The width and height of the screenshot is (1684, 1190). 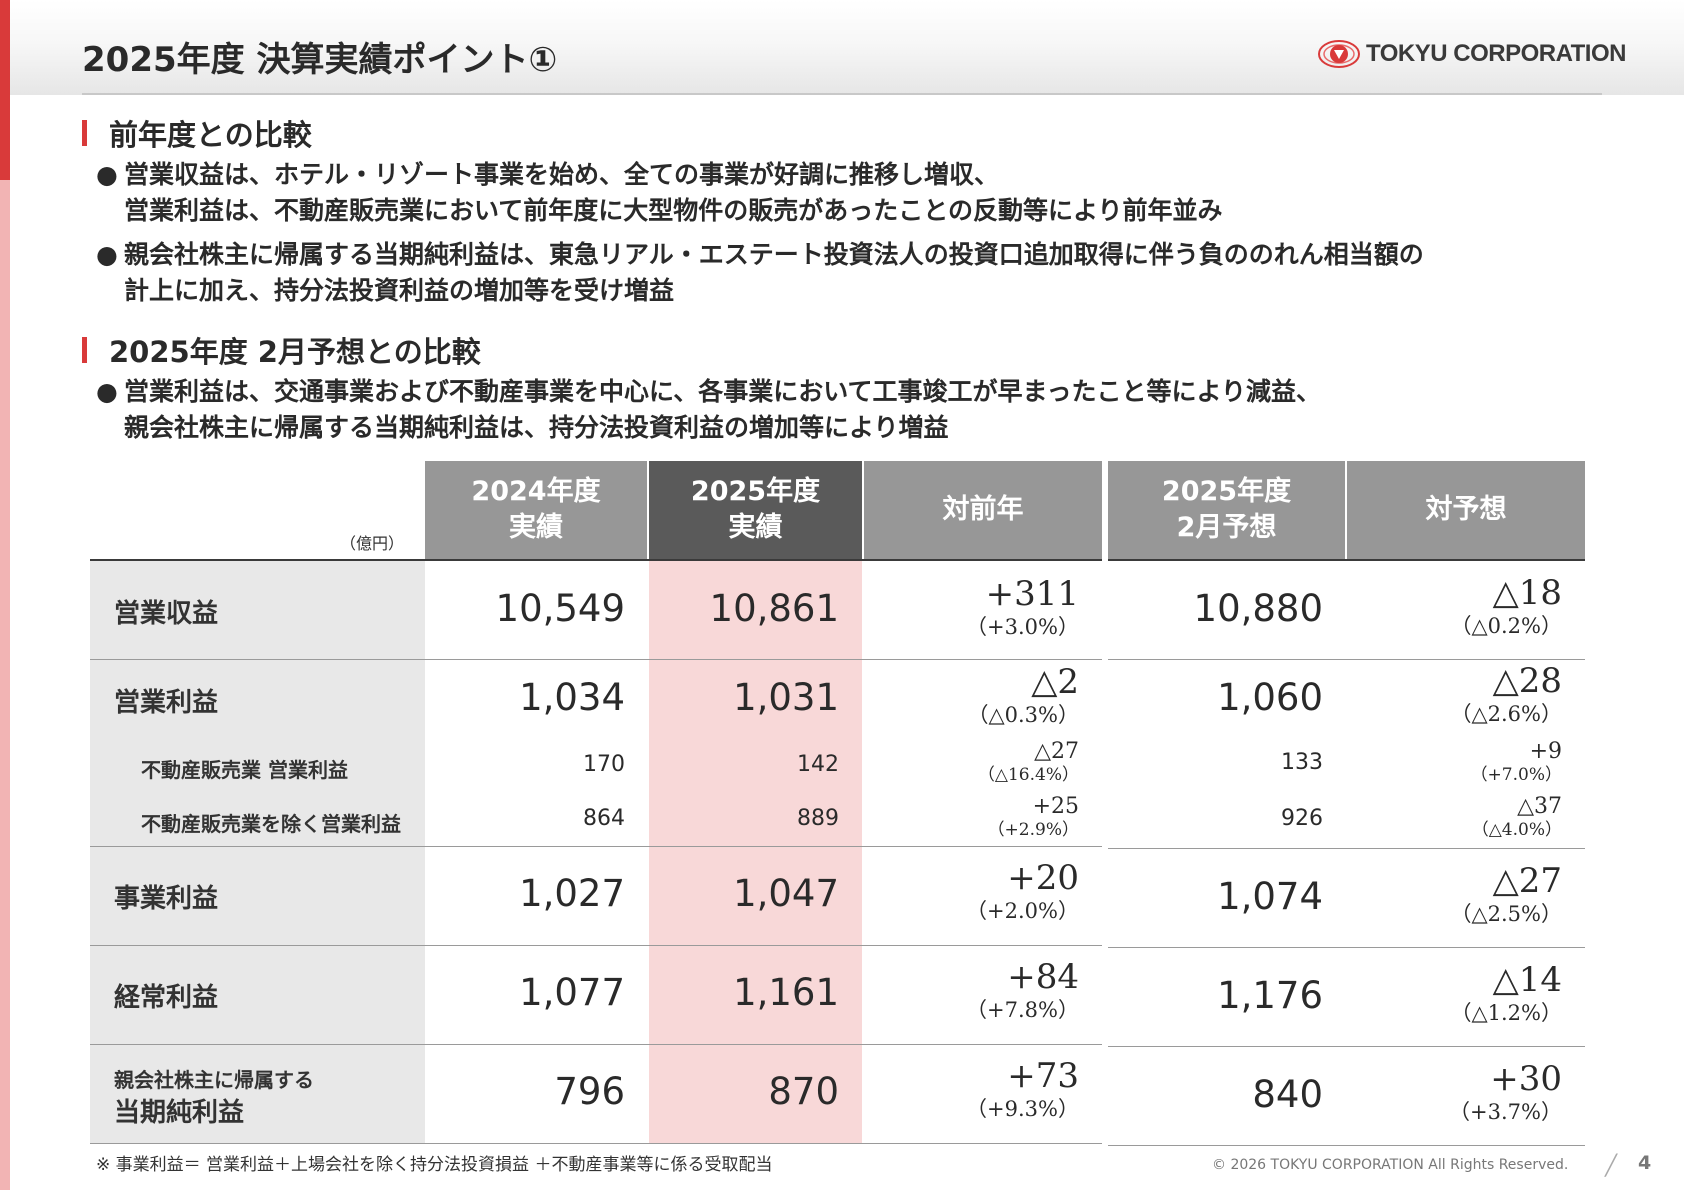 I want to click on header-vs-forecast: 対予想, so click(x=1466, y=510).